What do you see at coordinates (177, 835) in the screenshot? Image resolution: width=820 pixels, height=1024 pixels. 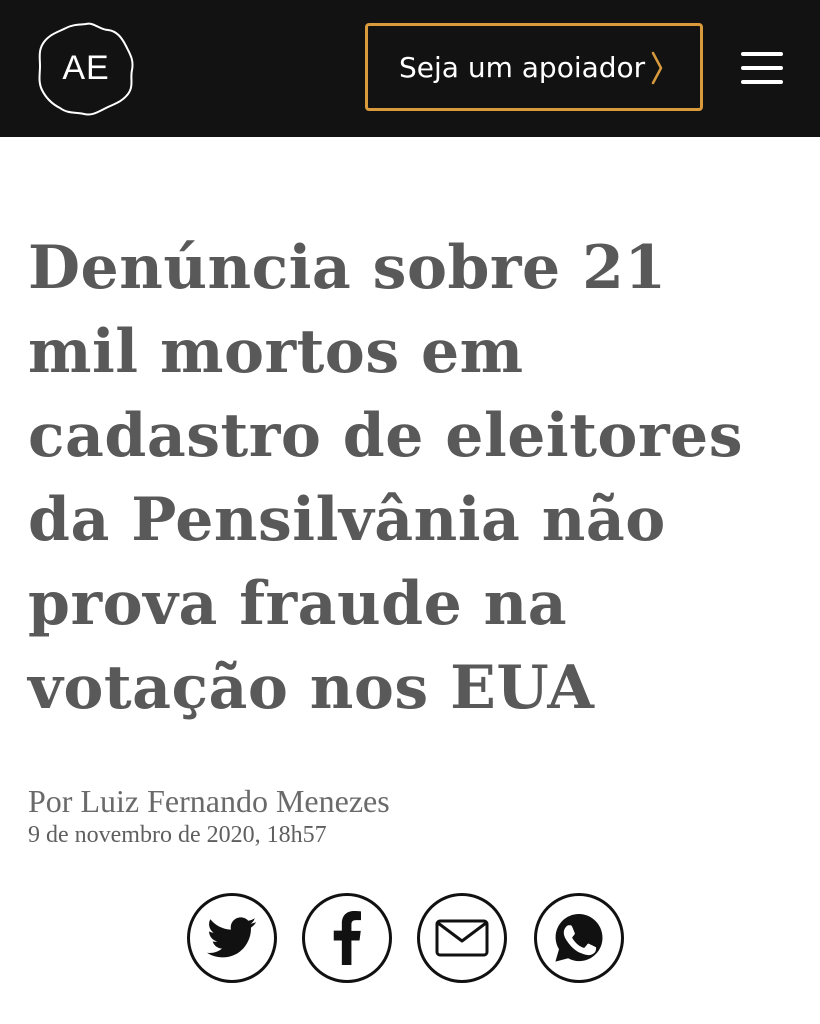 I see `article-date: 9 de novembro de 2020, 18h57` at bounding box center [177, 835].